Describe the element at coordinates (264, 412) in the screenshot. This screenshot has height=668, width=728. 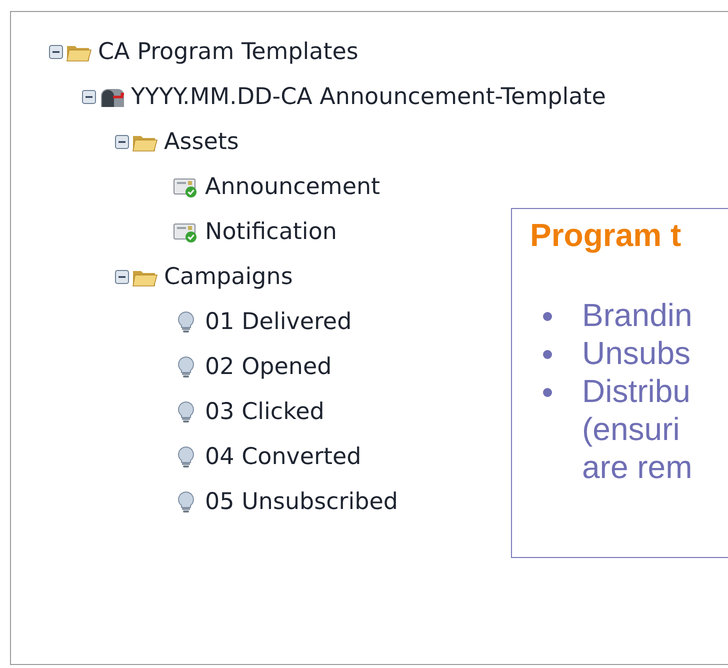
I see `tree-item-label: 03 Clicked` at that location.